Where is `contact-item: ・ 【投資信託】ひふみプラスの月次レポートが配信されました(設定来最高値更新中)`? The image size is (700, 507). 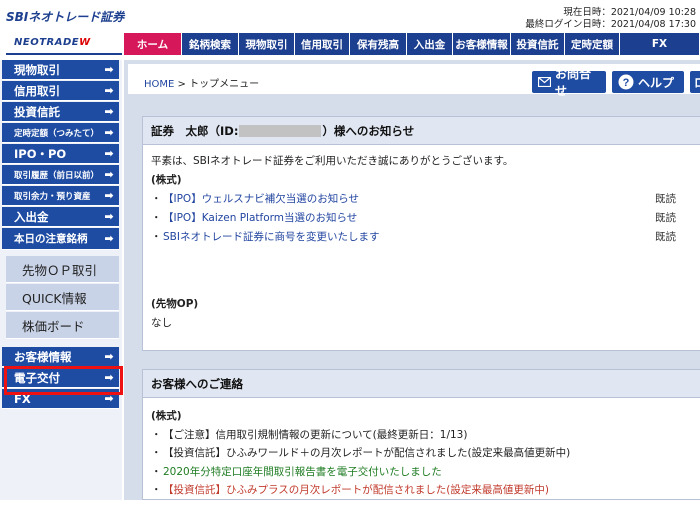 contact-item: ・ 【投資信託】ひふみプラスの月次レポートが配信されました(設定来最高値更新中) is located at coordinates (423, 490).